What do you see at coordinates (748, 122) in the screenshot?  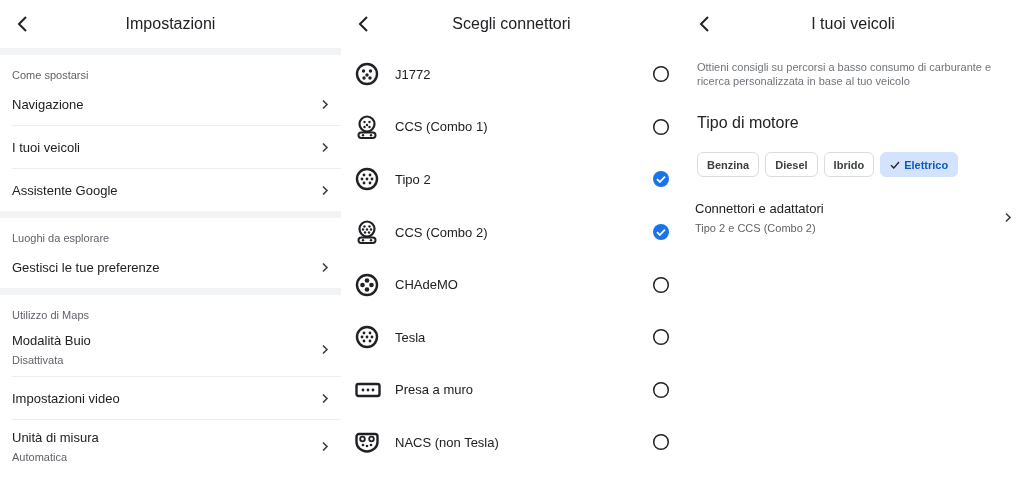 I see `section-heading: Tipo di motore` at bounding box center [748, 122].